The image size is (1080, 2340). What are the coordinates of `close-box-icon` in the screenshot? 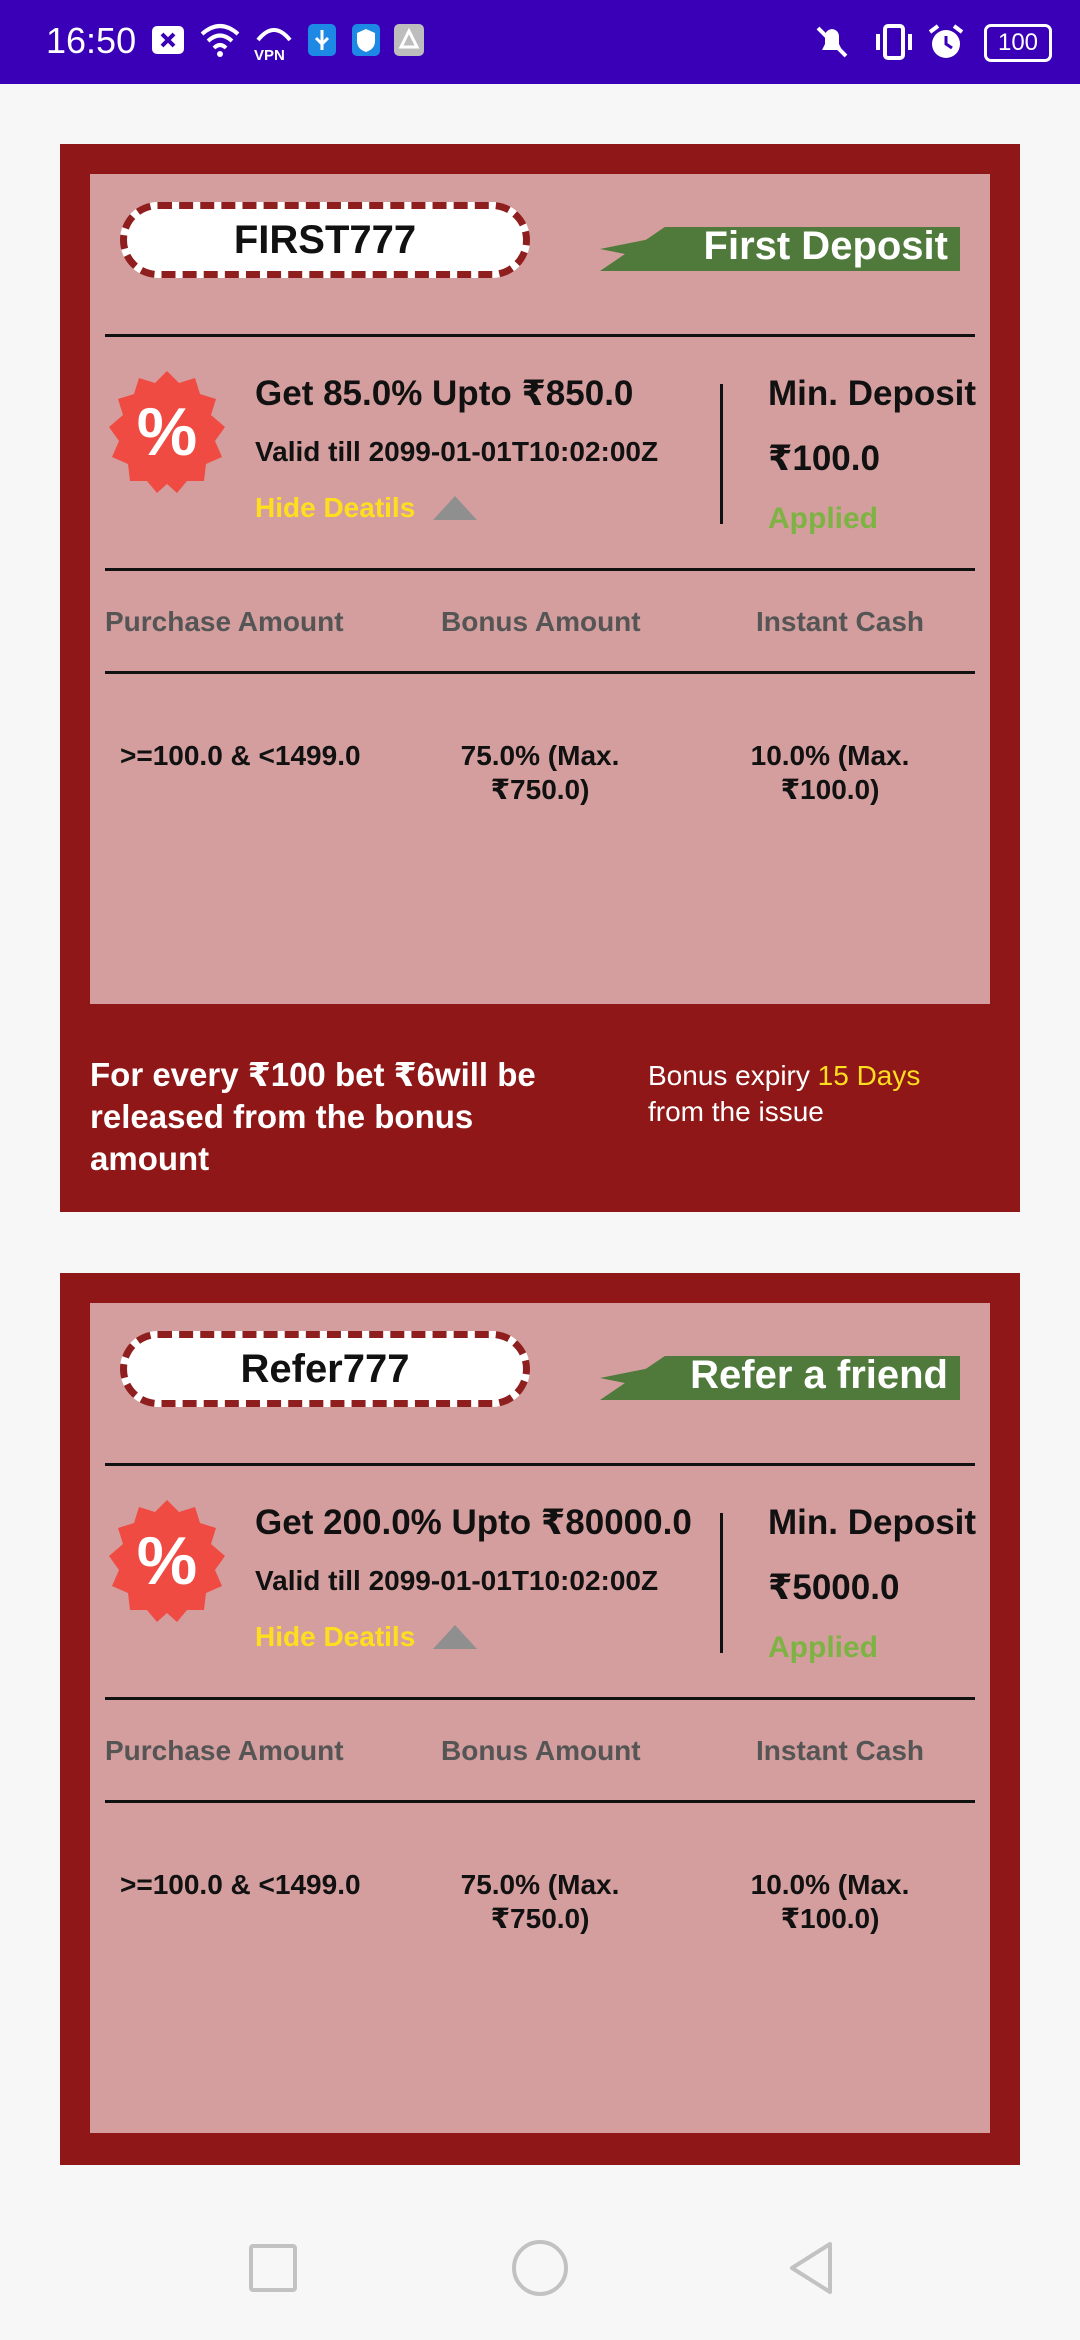 It's located at (168, 40).